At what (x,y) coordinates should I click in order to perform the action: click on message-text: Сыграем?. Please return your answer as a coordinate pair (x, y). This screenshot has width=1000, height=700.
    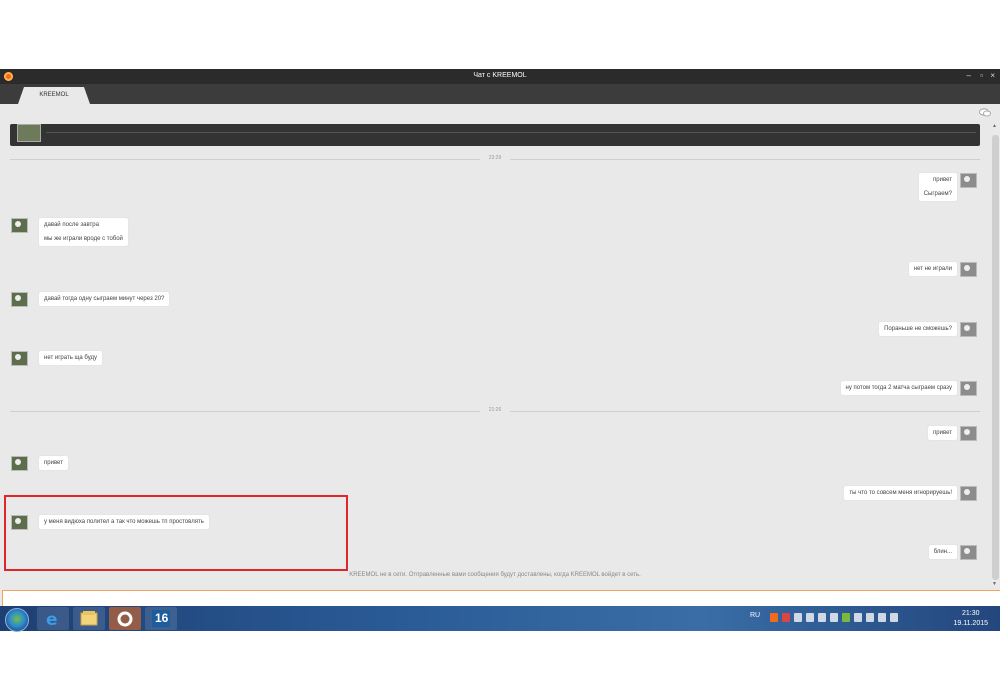
    Looking at the image, I should click on (937, 194).